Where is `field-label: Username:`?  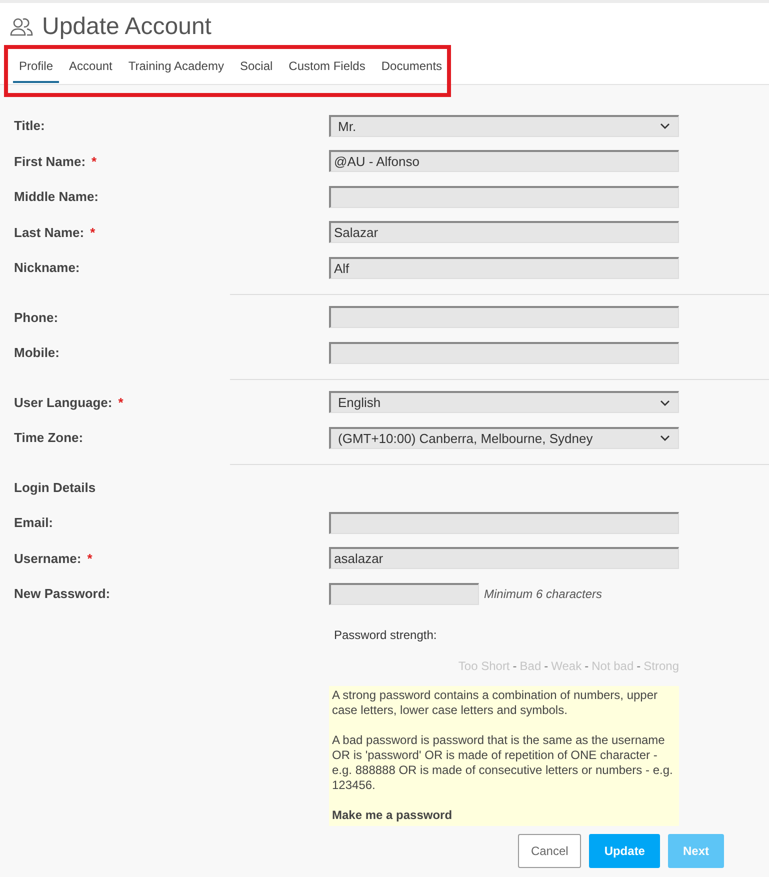
field-label: Username: is located at coordinates (48, 558).